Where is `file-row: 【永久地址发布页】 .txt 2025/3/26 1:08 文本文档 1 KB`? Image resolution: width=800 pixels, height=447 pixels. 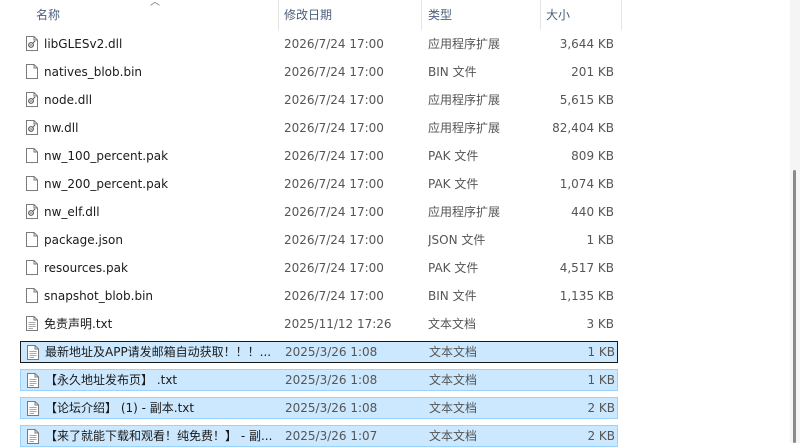
file-row: 【永久地址发布页】 .txt 2025/3/26 1:08 文本文档 1 KB is located at coordinates (319, 380).